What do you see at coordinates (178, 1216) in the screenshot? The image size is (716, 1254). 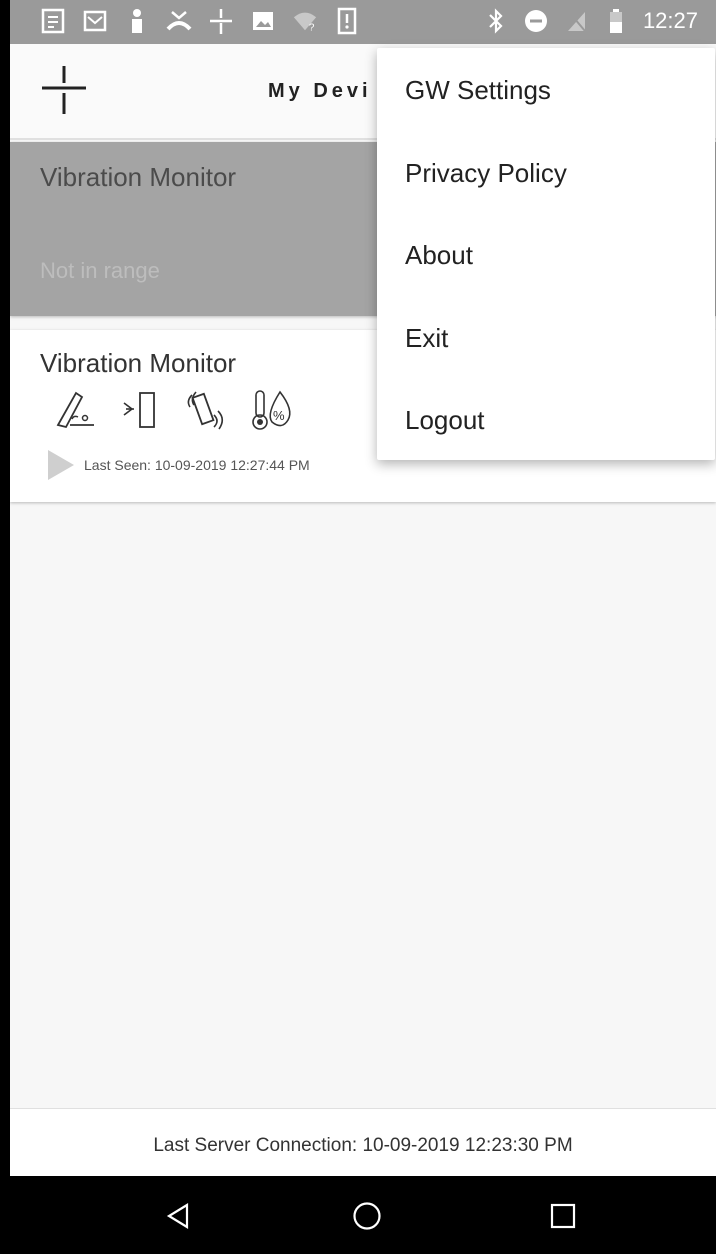 I see `back-icon` at bounding box center [178, 1216].